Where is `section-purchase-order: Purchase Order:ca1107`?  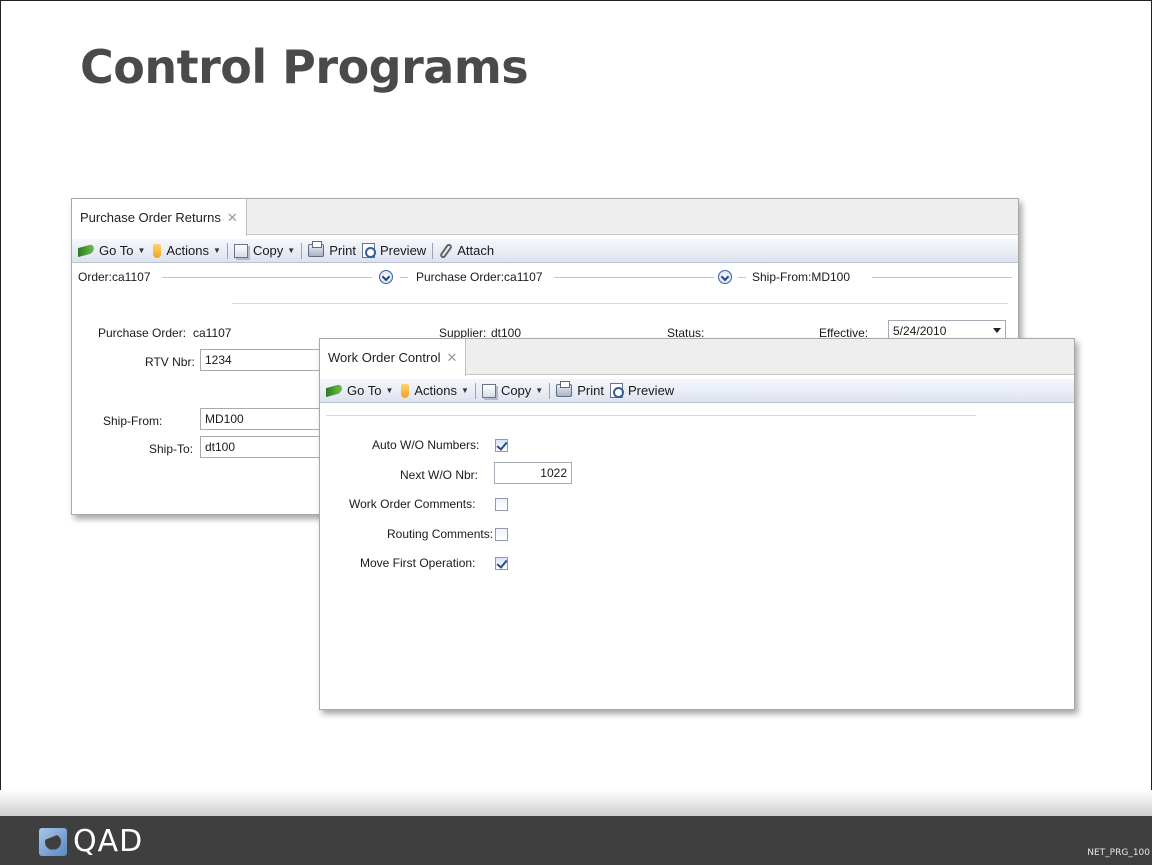
section-purchase-order: Purchase Order:ca1107 is located at coordinates (479, 277).